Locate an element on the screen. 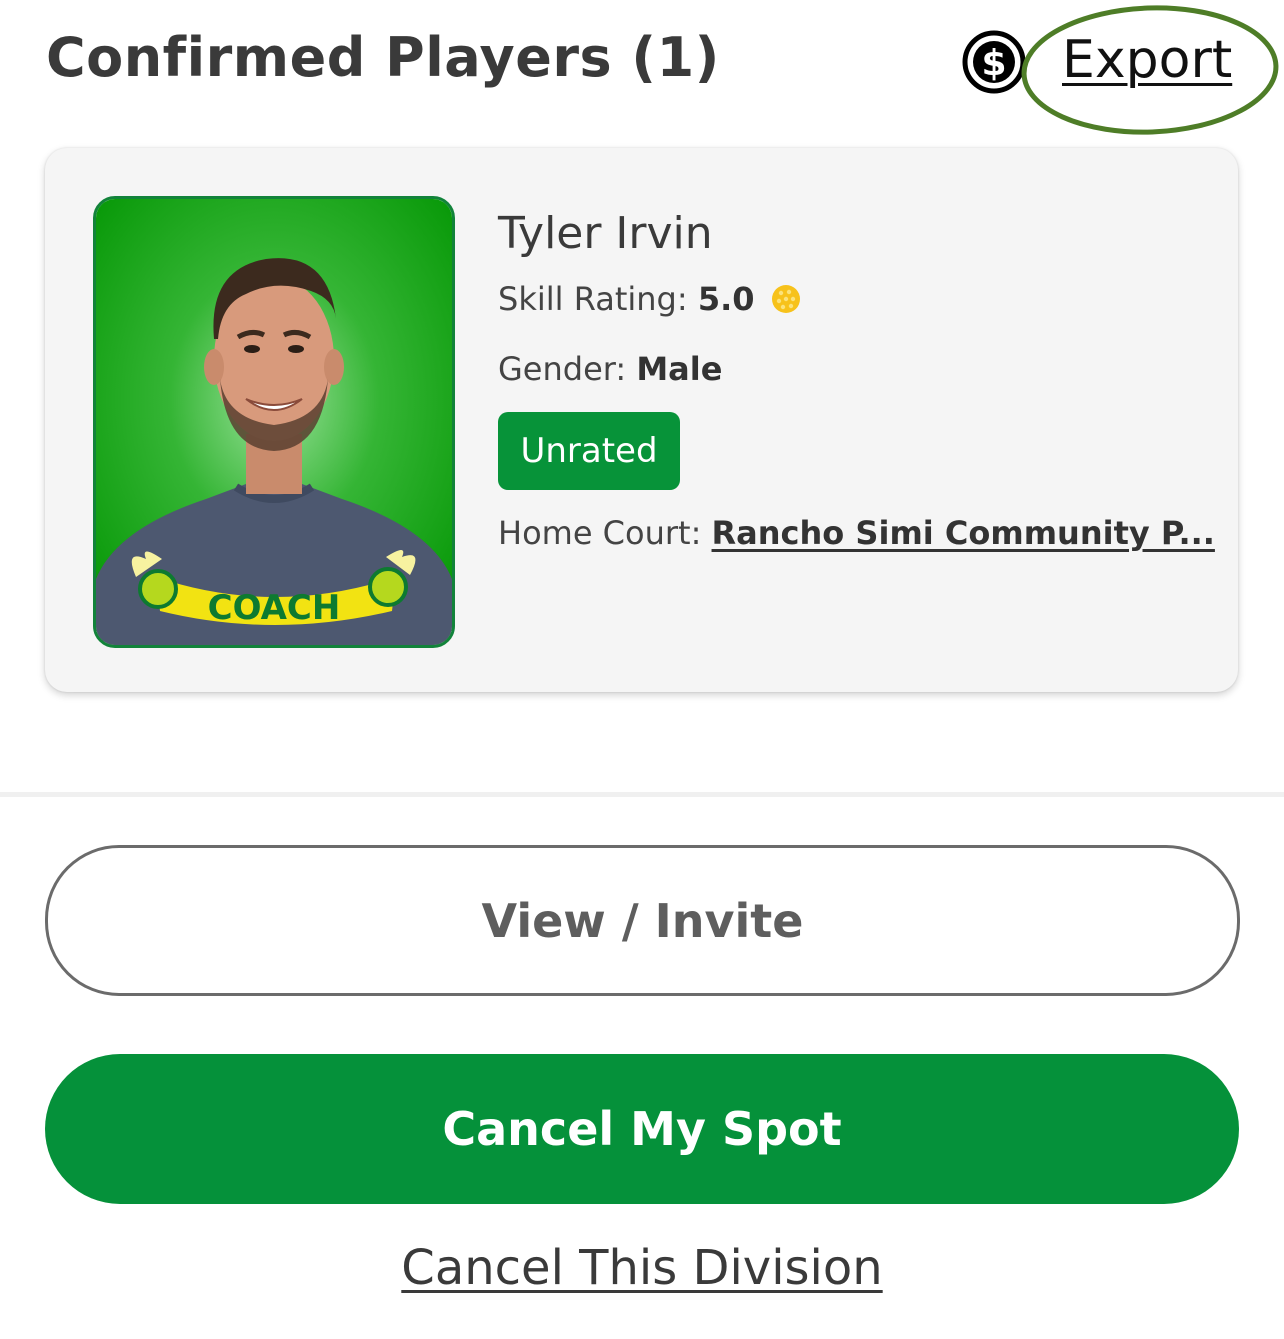  skill-rating-row: Skill Rating: 5.0 is located at coordinates (649, 301).